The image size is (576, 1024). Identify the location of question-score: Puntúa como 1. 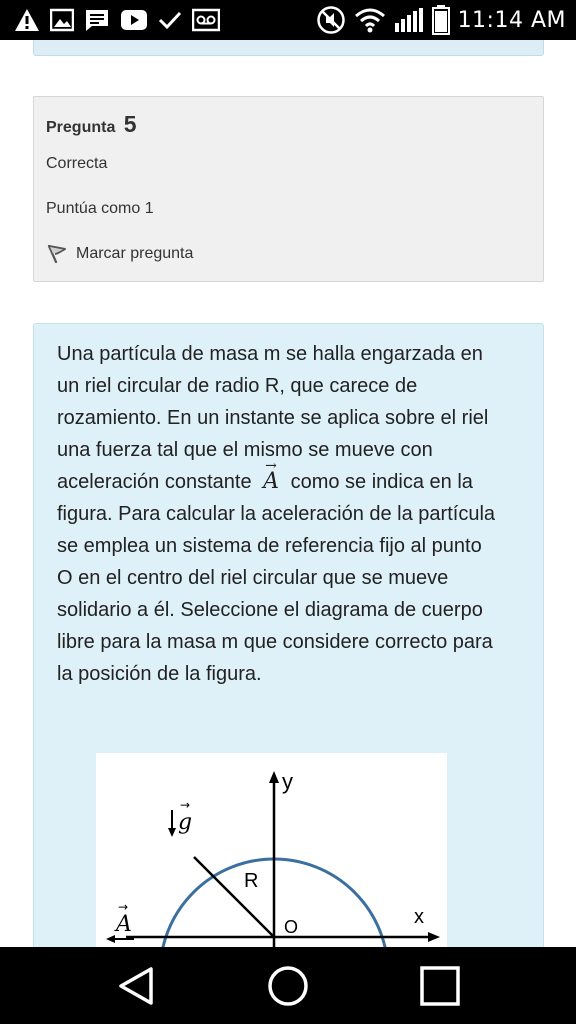
(100, 208).